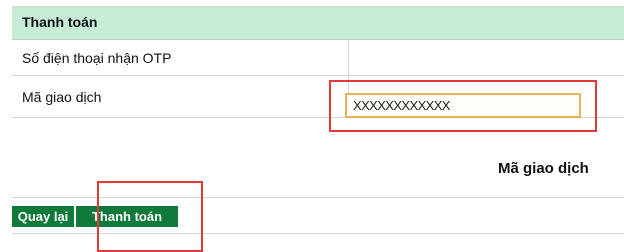 This screenshot has height=252, width=624. Describe the element at coordinates (127, 216) in the screenshot. I see `pay-button: Thanh toán` at that location.